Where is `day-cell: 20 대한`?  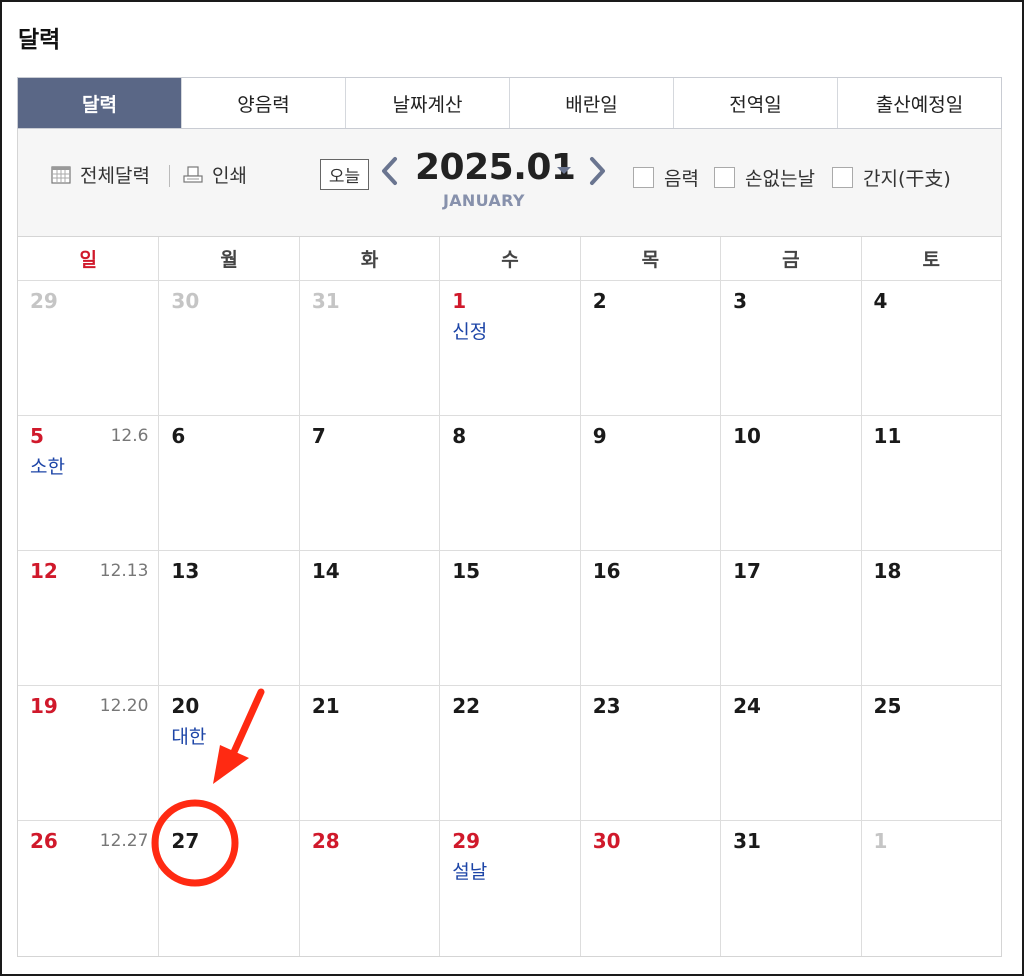
day-cell: 20 대한 is located at coordinates (228, 753).